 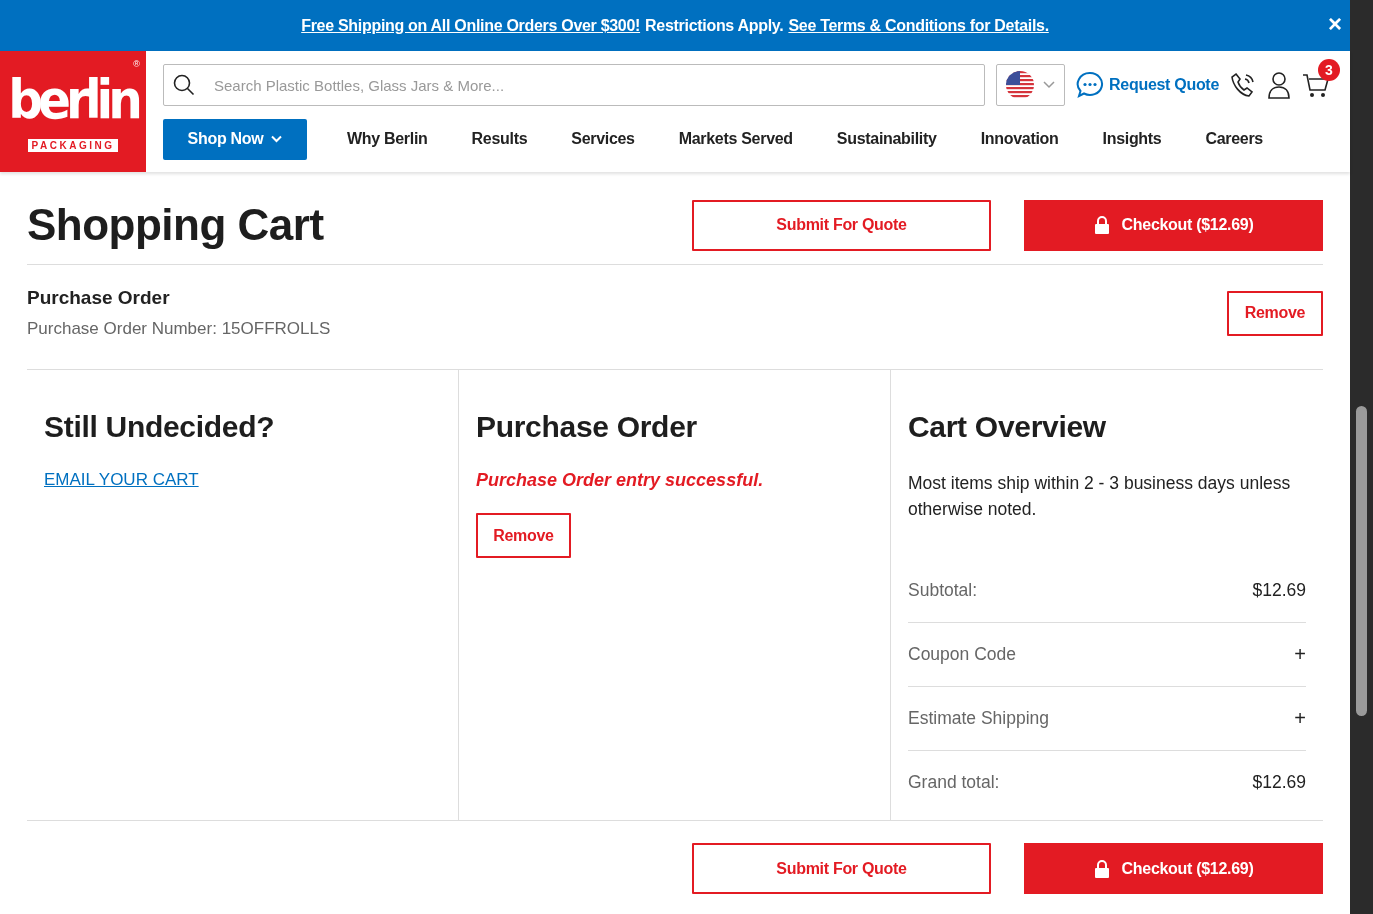 I want to click on panel-title: Purchase Order, so click(x=586, y=427).